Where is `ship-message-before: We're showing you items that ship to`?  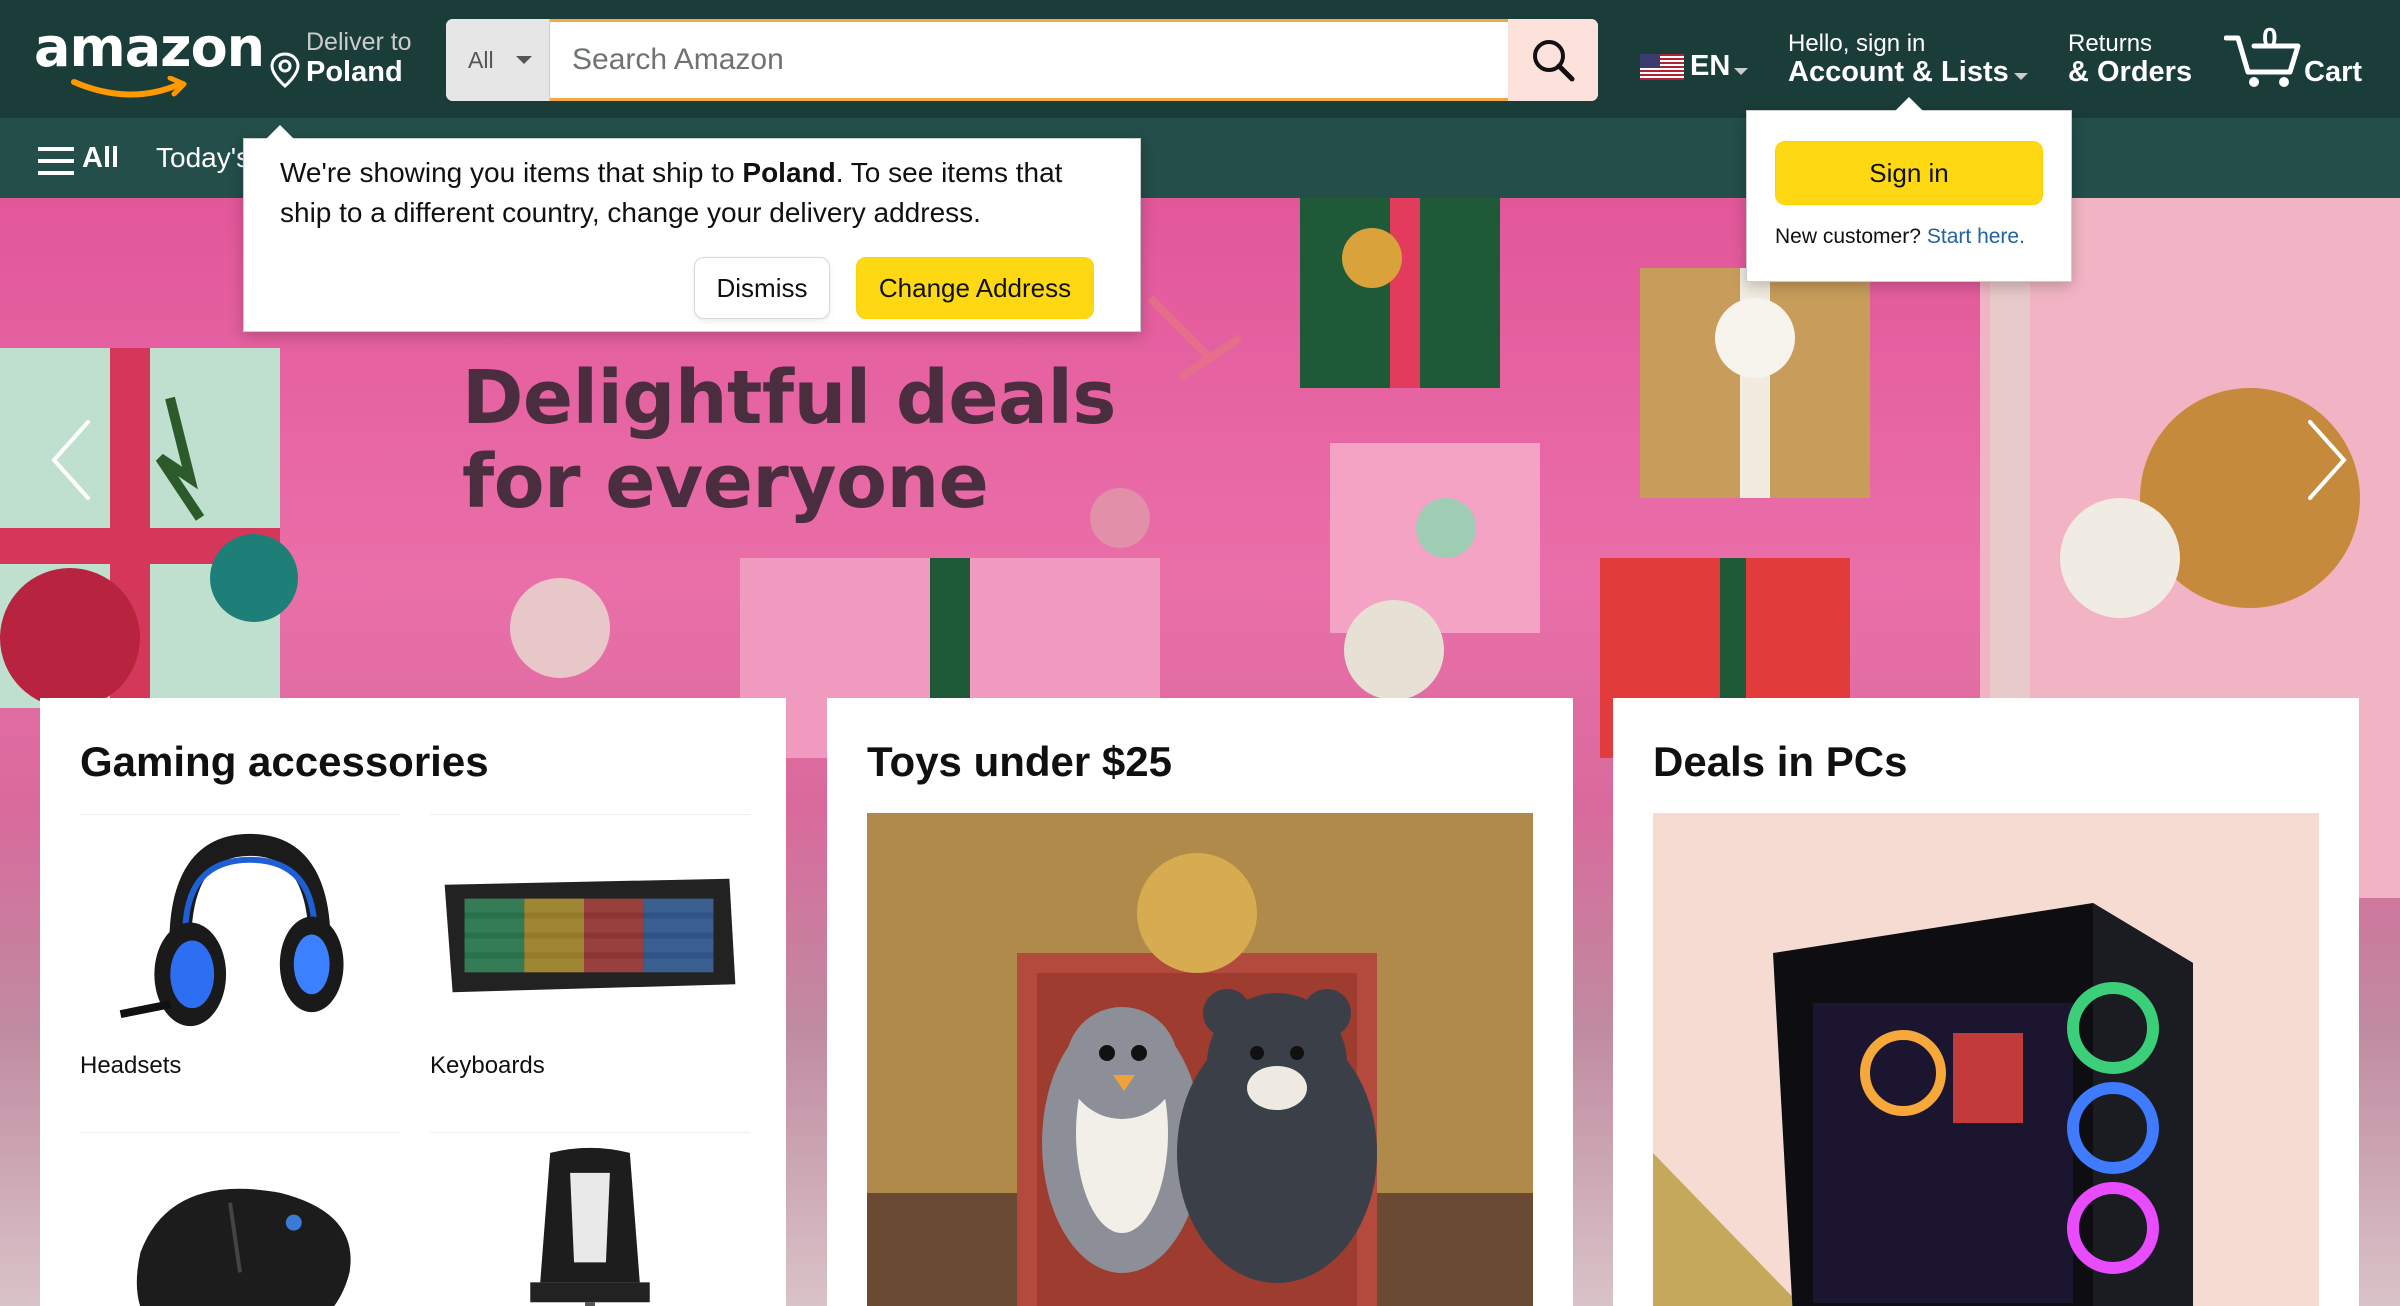
ship-message-before: We're showing you items that ship to is located at coordinates (511, 172).